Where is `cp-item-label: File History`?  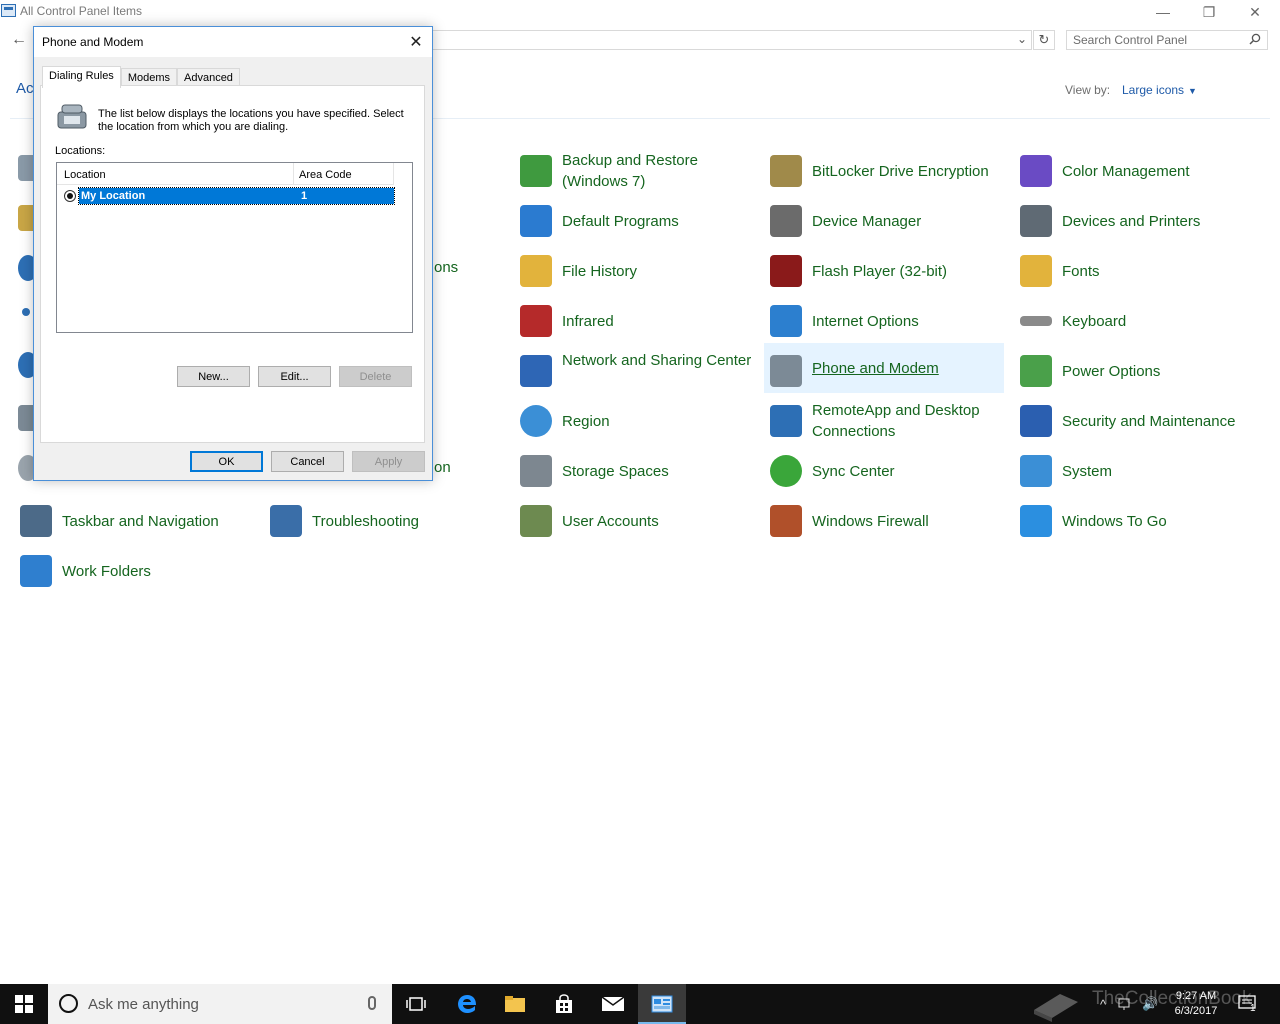 cp-item-label: File History is located at coordinates (662, 271).